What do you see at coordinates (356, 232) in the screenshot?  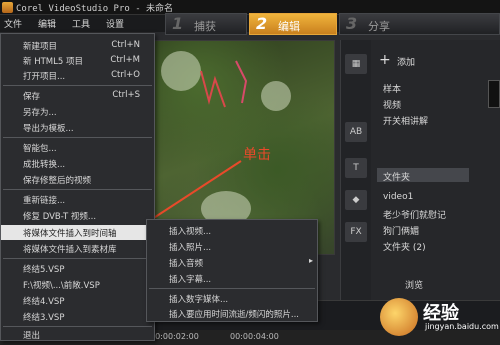 I see `filter-icon: FX` at bounding box center [356, 232].